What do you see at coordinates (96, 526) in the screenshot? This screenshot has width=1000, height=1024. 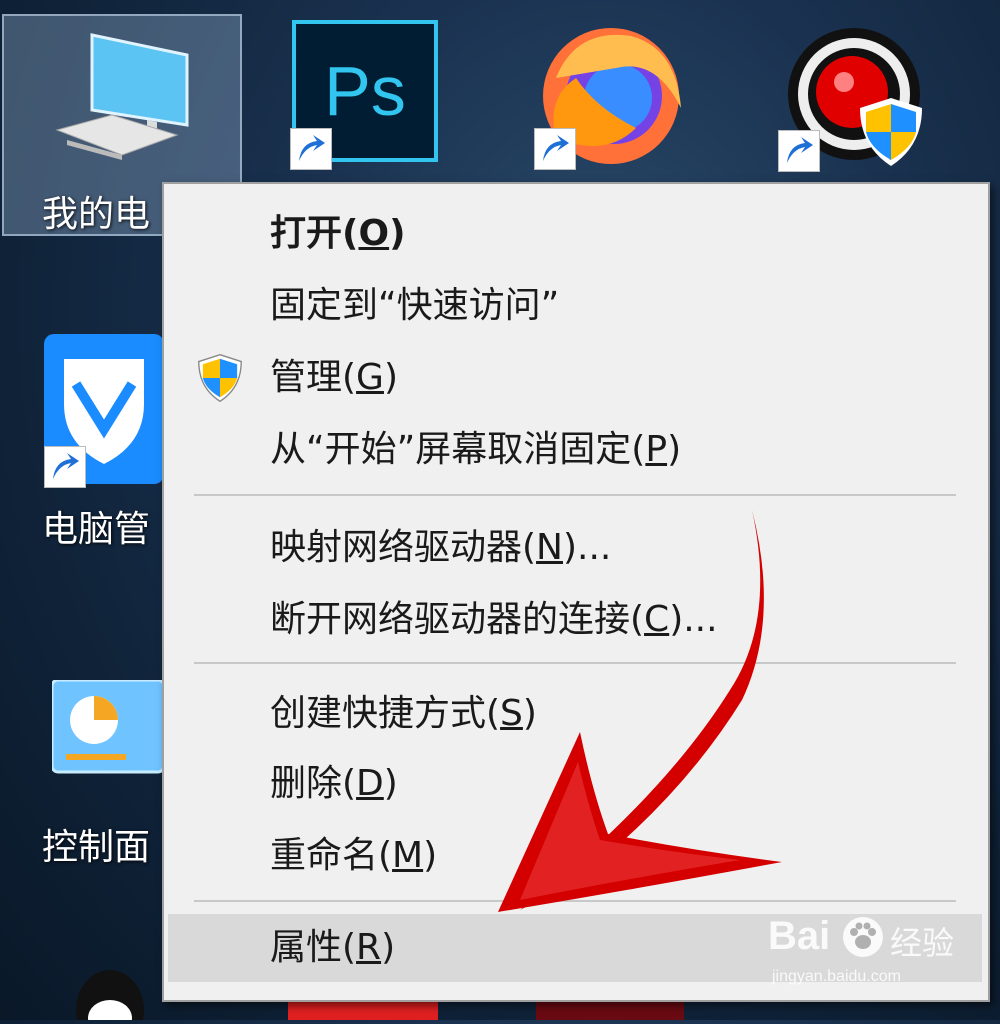 I see `pc-manager-label: 电脑管` at bounding box center [96, 526].